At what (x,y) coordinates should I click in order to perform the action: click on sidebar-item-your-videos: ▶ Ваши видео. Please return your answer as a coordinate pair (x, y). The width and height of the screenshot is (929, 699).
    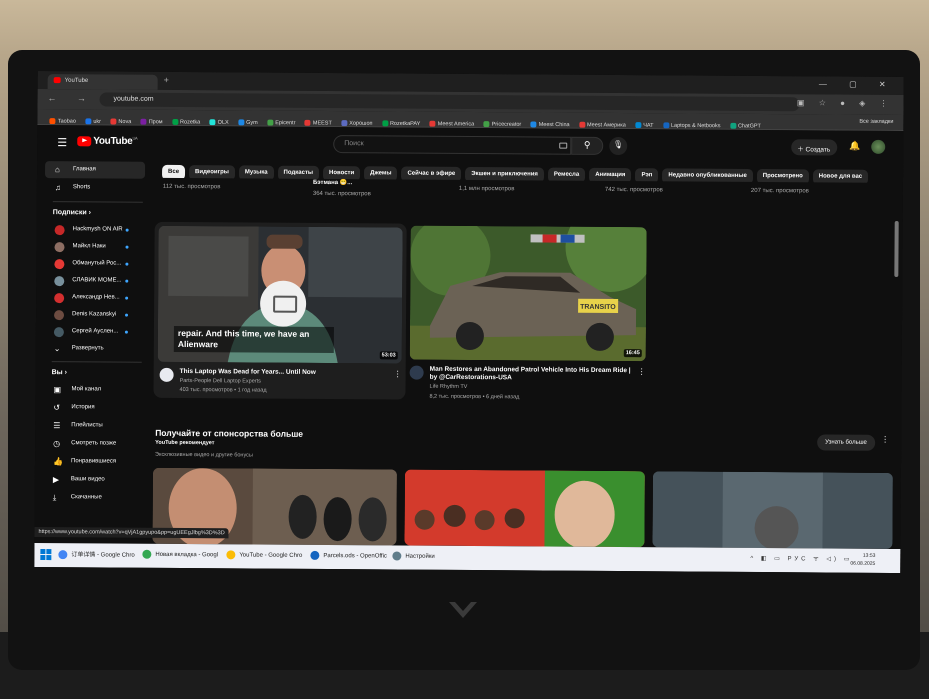
    Looking at the image, I should click on (93, 480).